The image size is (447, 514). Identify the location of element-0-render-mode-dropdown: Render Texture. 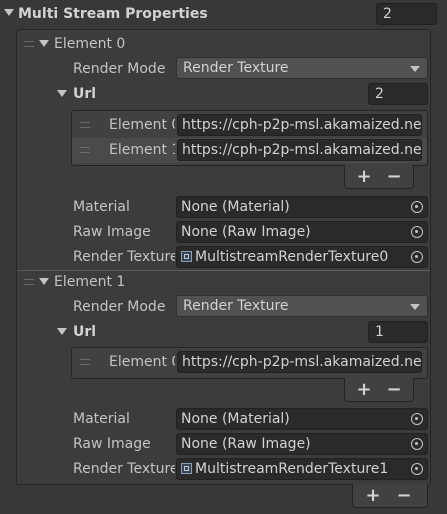
(302, 68).